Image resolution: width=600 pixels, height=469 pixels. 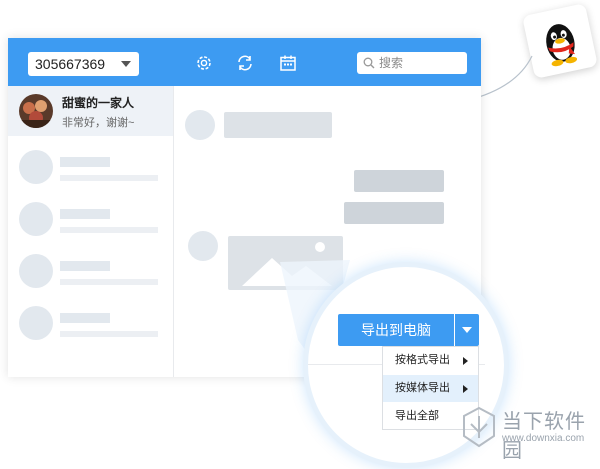 I want to click on export-to-pc-button: 导出到电脑, so click(x=396, y=330).